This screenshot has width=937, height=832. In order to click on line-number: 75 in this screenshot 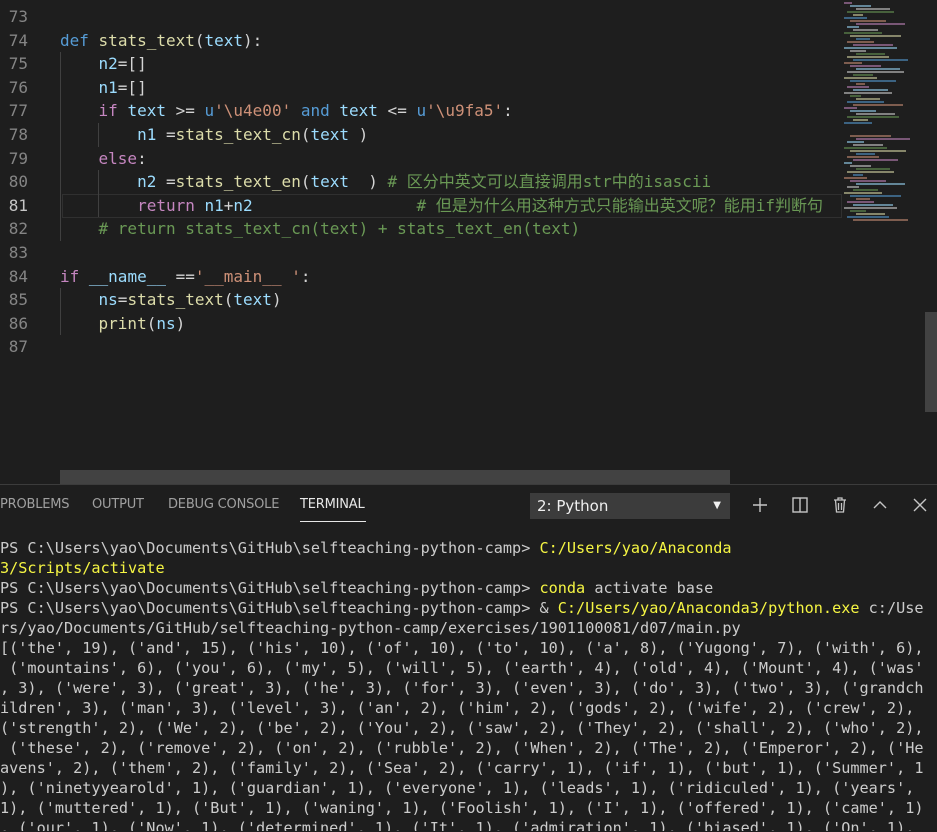, I will do `click(18, 64)`.